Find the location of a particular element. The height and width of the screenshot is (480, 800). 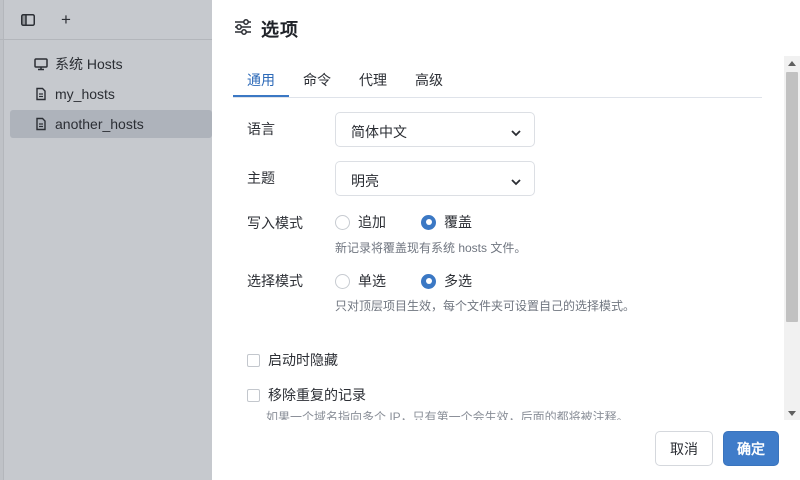

sliders-icon is located at coordinates (243, 27).